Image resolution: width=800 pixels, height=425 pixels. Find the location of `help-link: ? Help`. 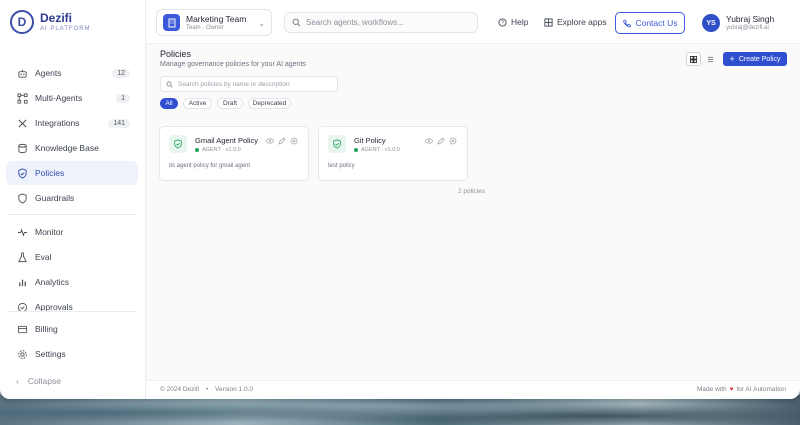

help-link: ? Help is located at coordinates (513, 22).